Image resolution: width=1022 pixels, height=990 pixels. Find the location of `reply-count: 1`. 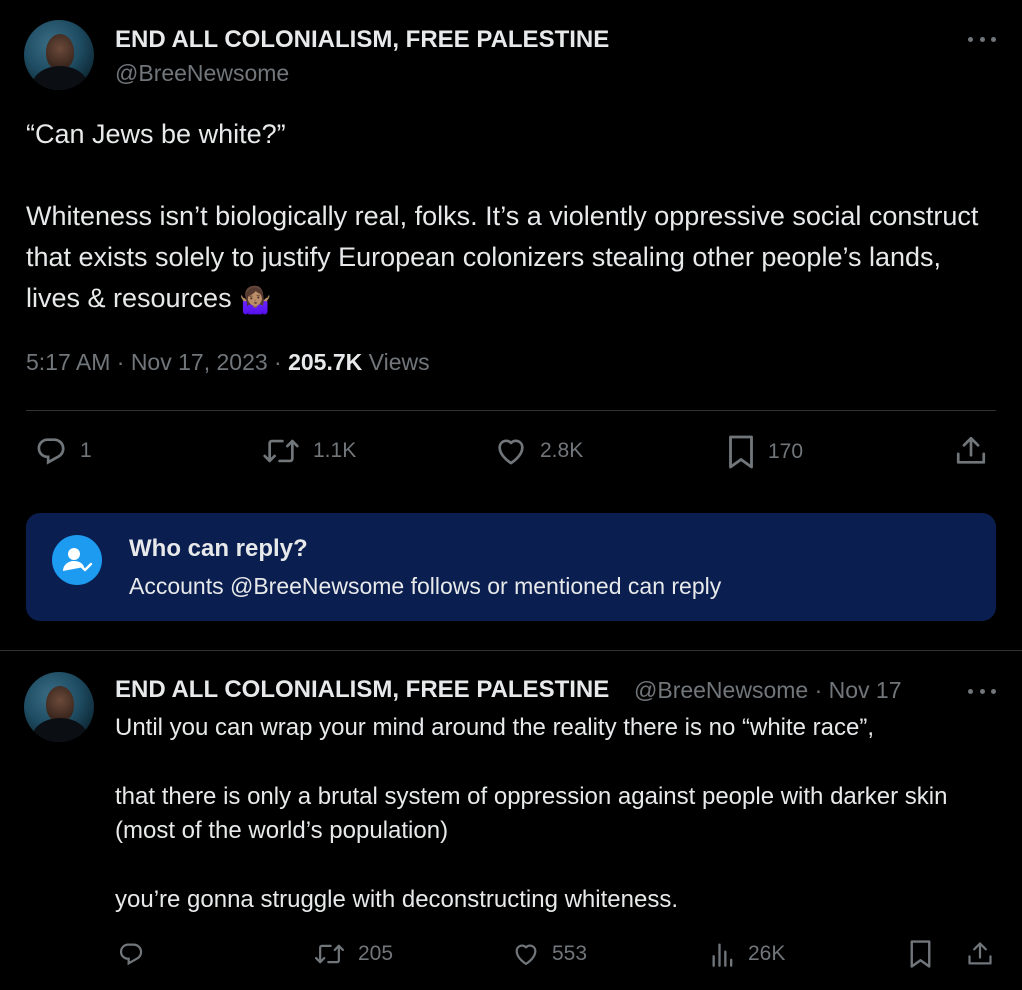

reply-count: 1 is located at coordinates (86, 450).